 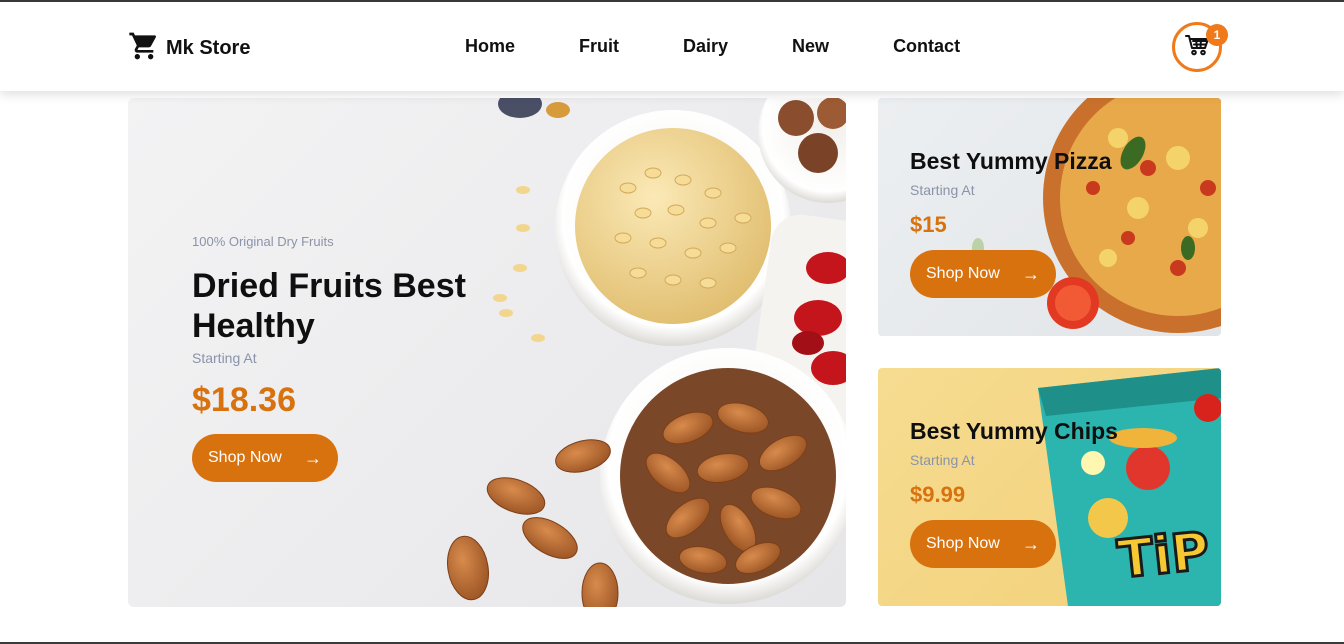 What do you see at coordinates (263, 241) in the screenshot?
I see `hero-kicker: 100% Original Dry Fruits` at bounding box center [263, 241].